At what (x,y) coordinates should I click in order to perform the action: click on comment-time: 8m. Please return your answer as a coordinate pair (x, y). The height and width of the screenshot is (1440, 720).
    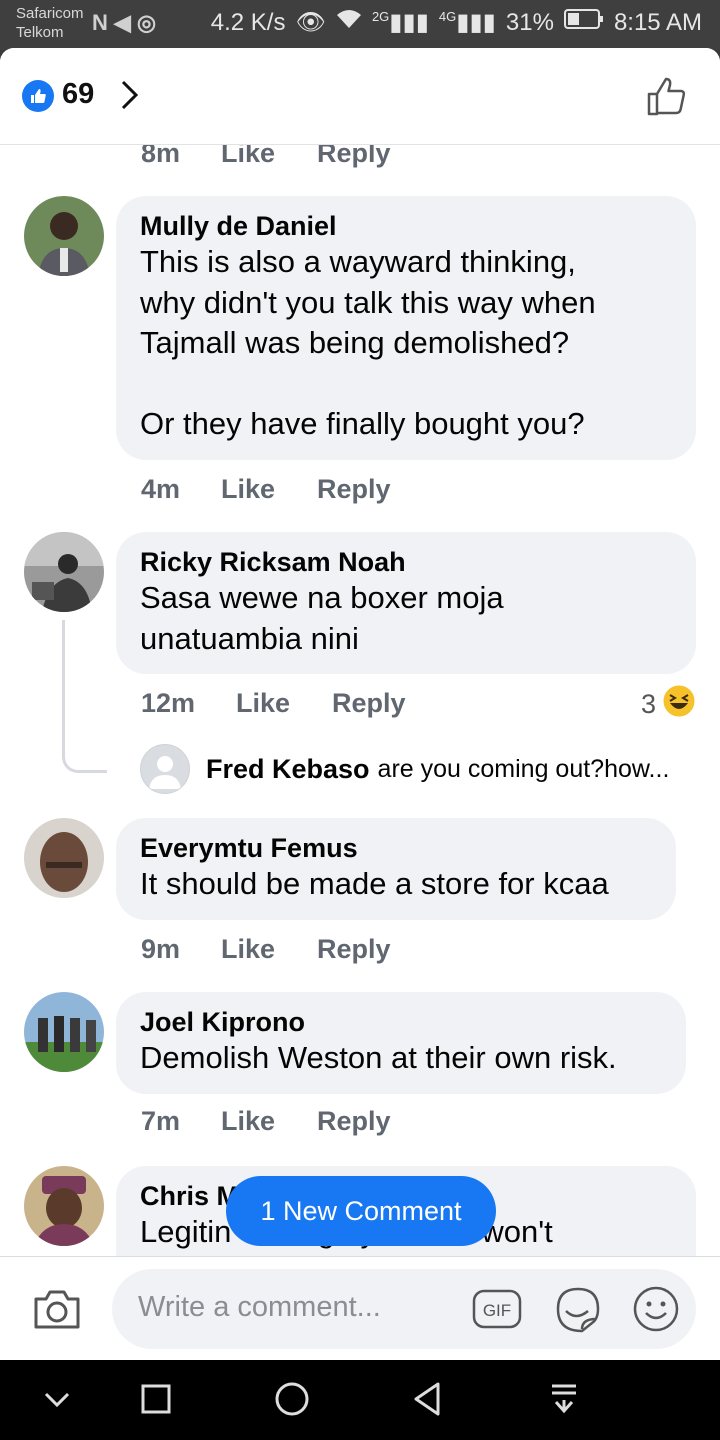
    Looking at the image, I should click on (161, 156).